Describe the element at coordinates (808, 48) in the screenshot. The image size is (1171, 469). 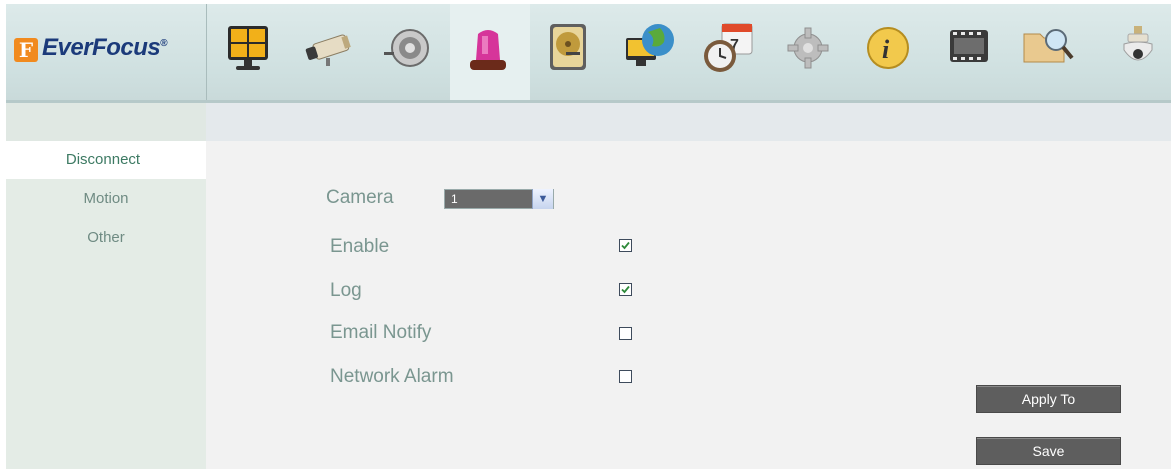
I see `settings-gear-icon` at that location.